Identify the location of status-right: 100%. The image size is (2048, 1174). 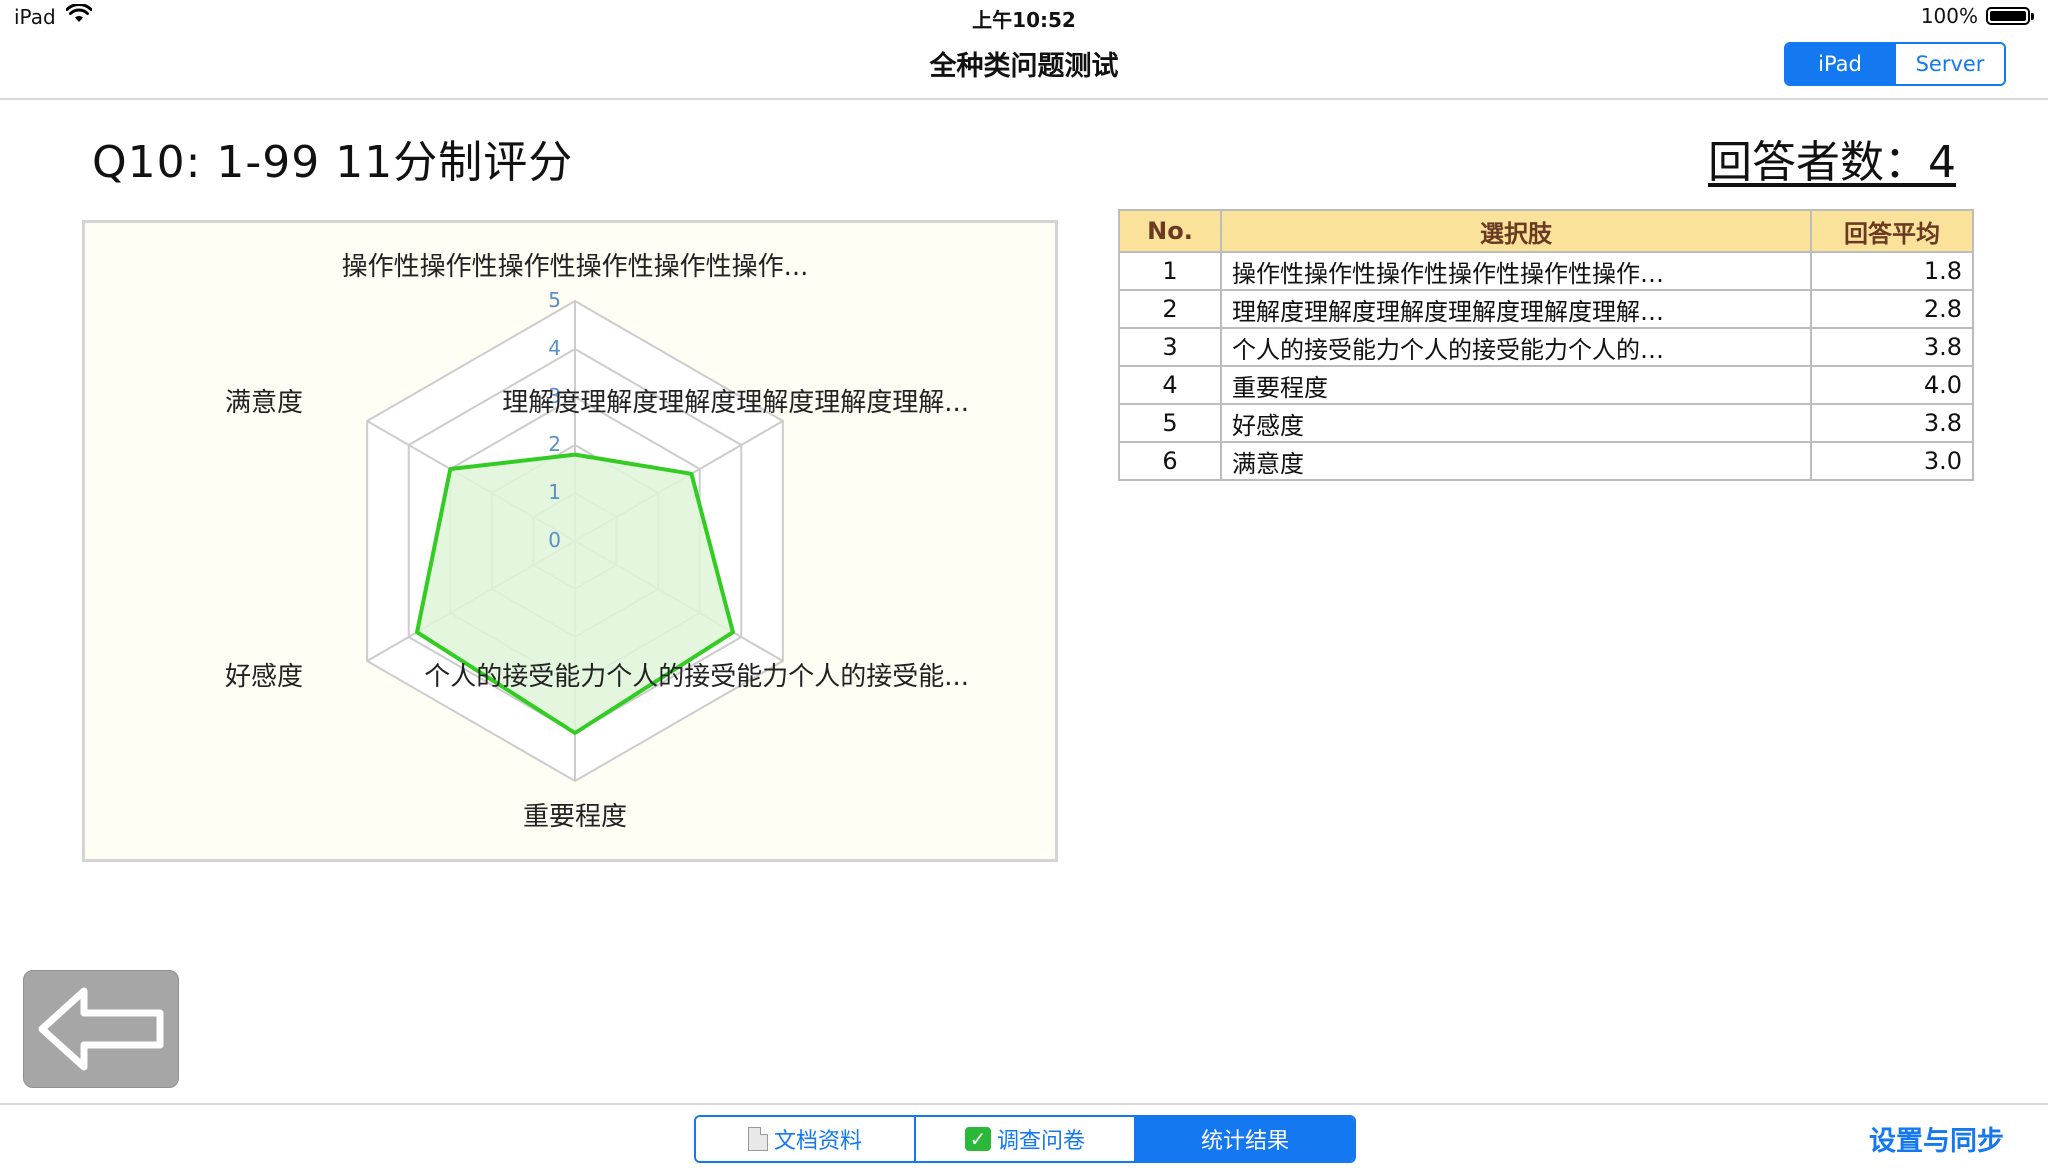
(1977, 16).